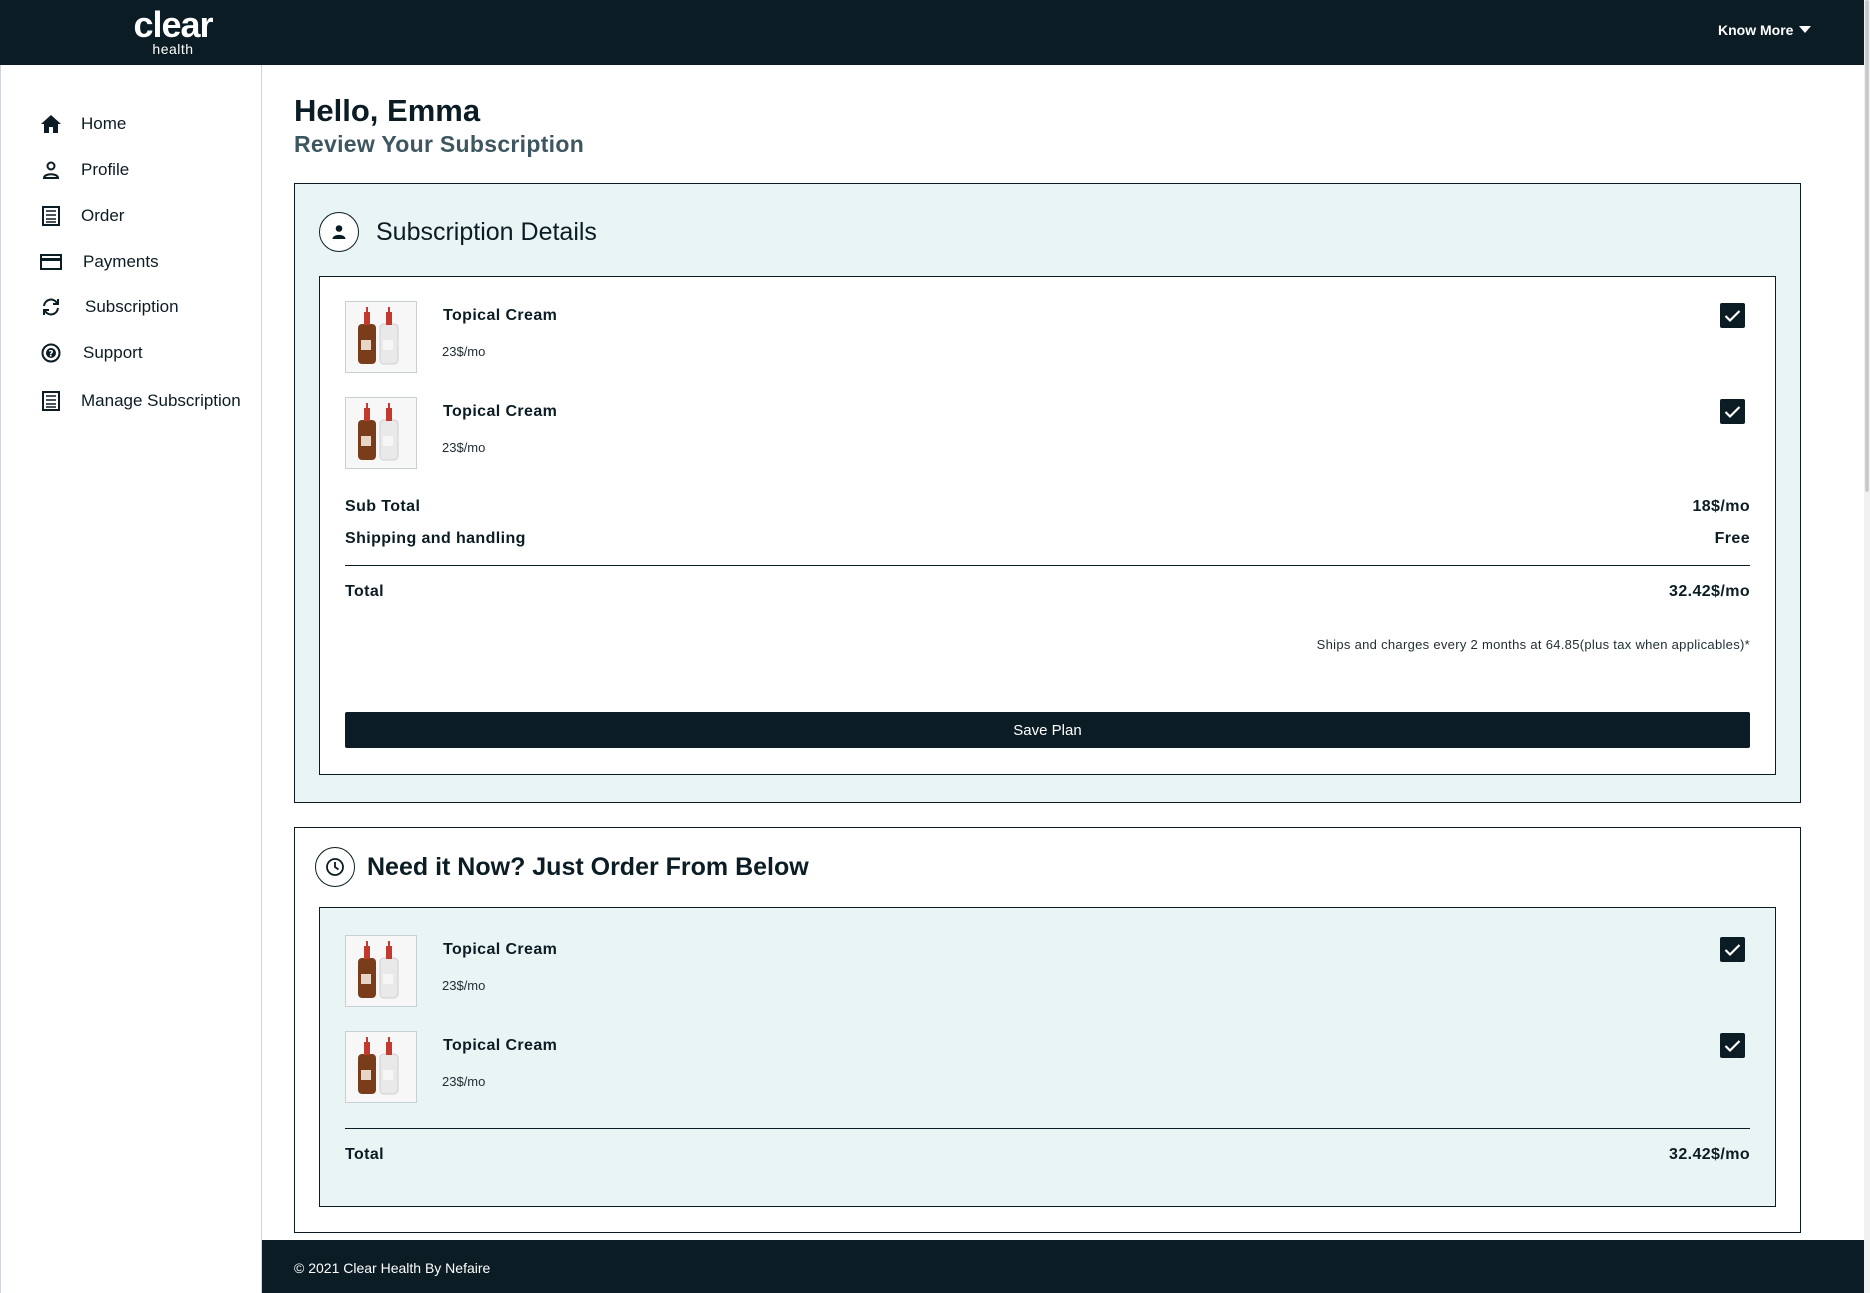 The height and width of the screenshot is (1293, 1870). What do you see at coordinates (105, 169) in the screenshot?
I see `sidebar-item-label: Profile` at bounding box center [105, 169].